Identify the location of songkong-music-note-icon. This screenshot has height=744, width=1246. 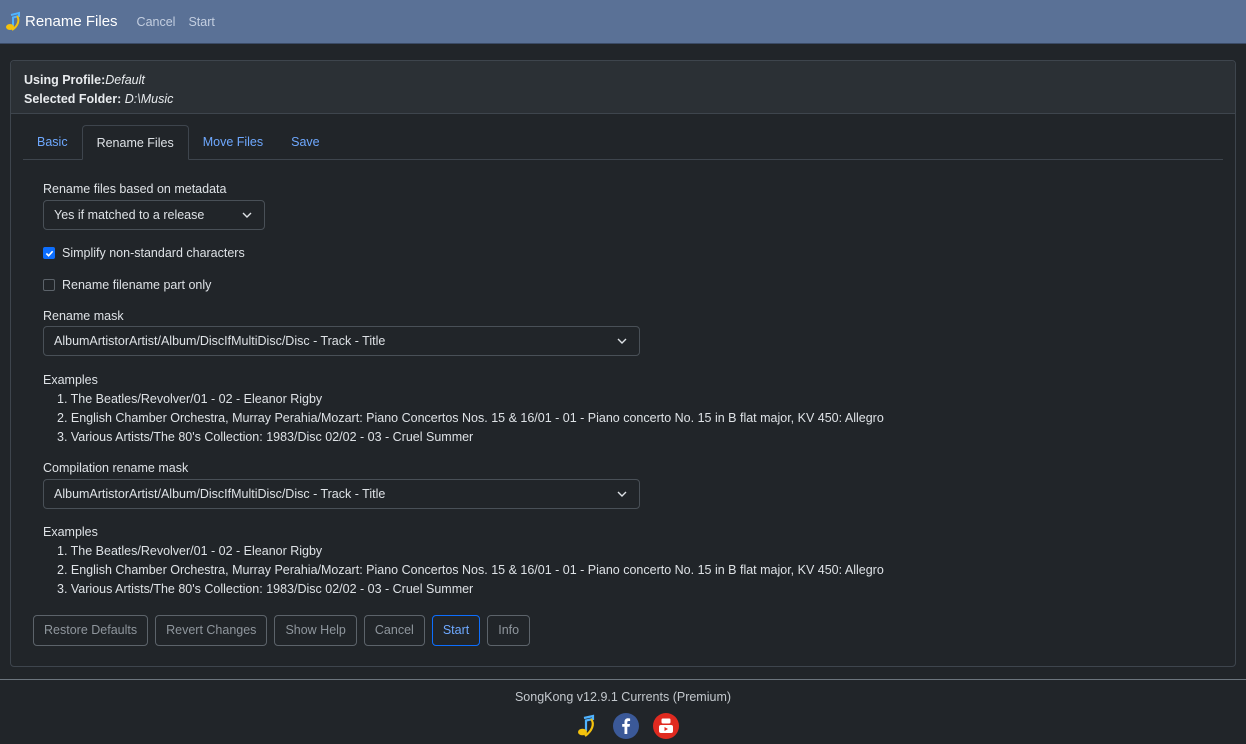
(13, 21).